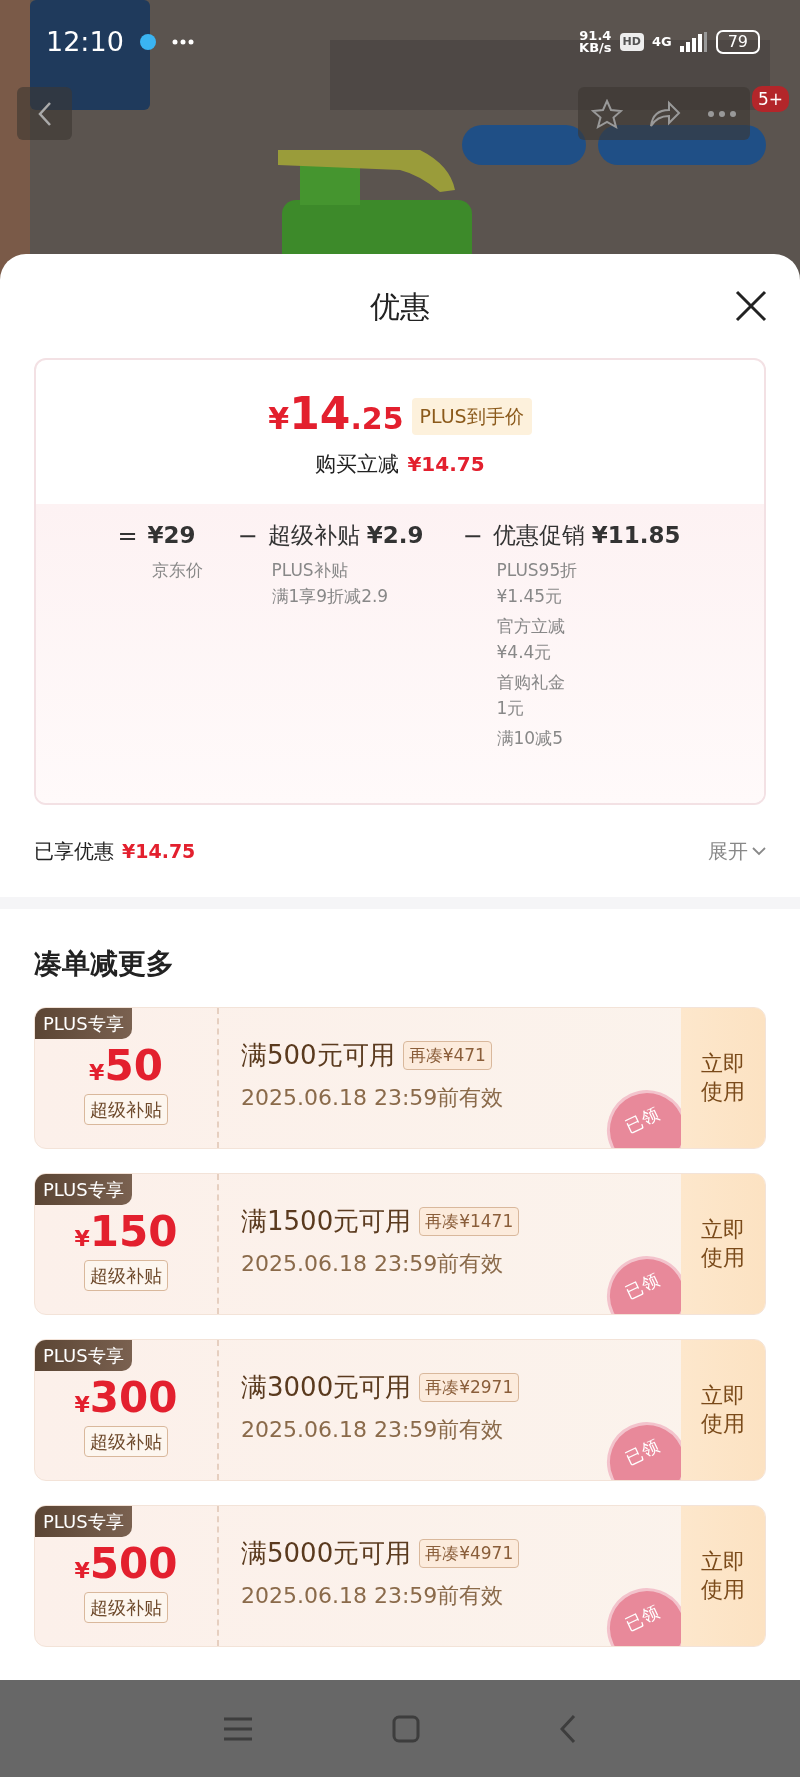 Image resolution: width=800 pixels, height=1777 pixels. What do you see at coordinates (330, 583) in the screenshot?
I see `breakdown-note: PLUS补贴 满1享9折减2.9` at bounding box center [330, 583].